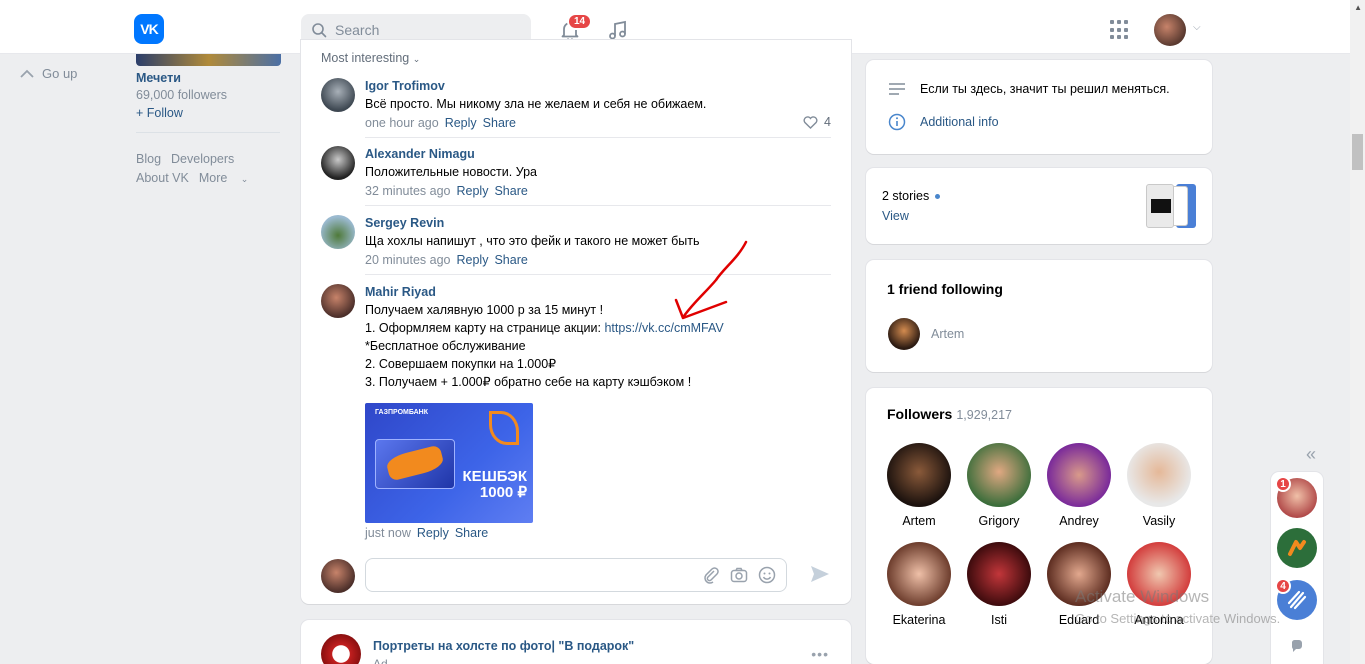  Describe the element at coordinates (1079, 485) in the screenshot. I see `follower-item: Andrey` at that location.